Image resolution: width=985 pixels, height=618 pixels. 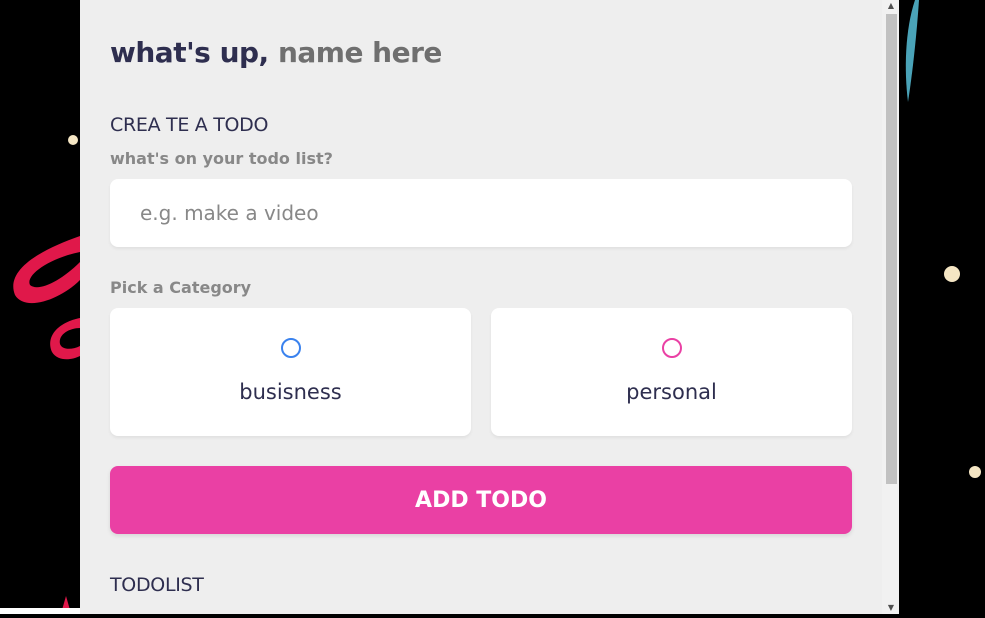 I want to click on red-ribbon-decoration, so click(x=46, y=423).